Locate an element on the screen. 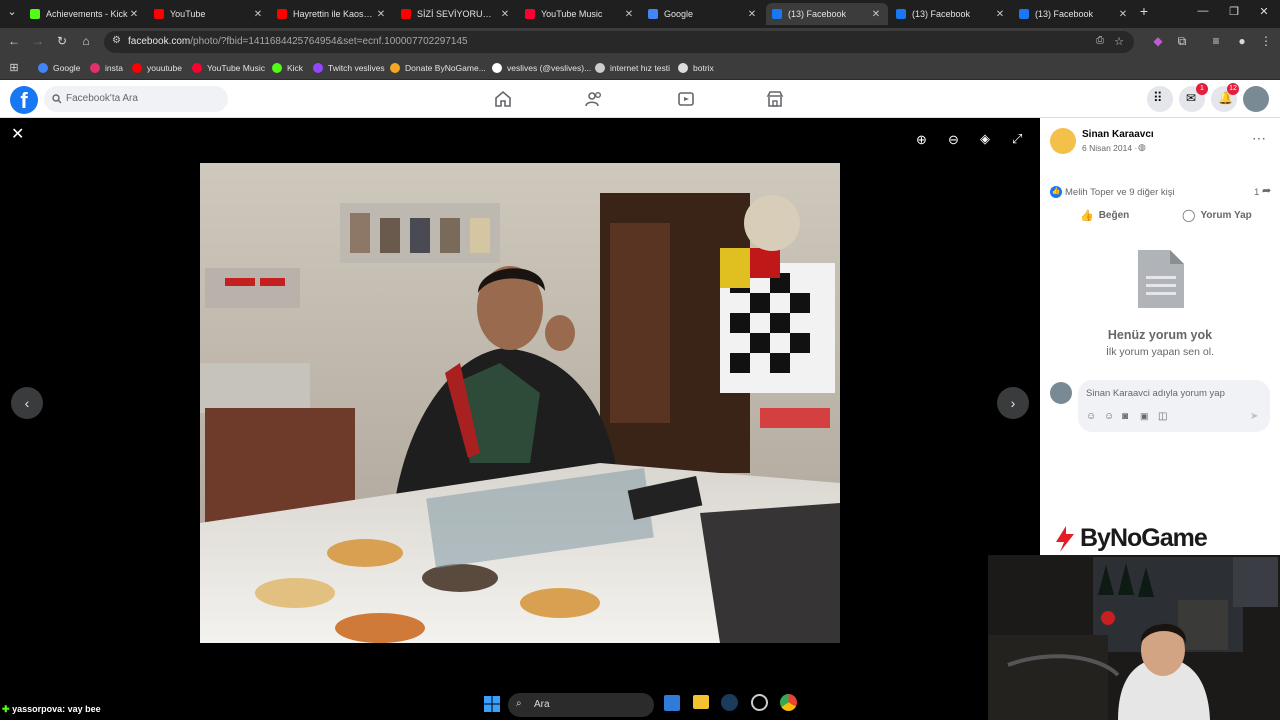  taskbar-search: ⌕ Ara is located at coordinates (581, 705).